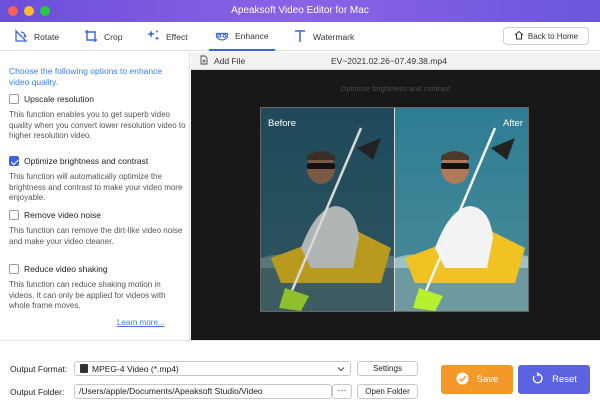 The width and height of the screenshot is (600, 412). I want to click on window-title: Apeaksoft Video Editor for Mac, so click(300, 10).